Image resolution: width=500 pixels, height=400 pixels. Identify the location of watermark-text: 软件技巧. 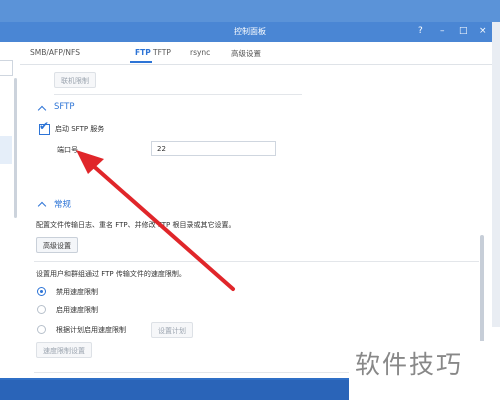
(409, 364).